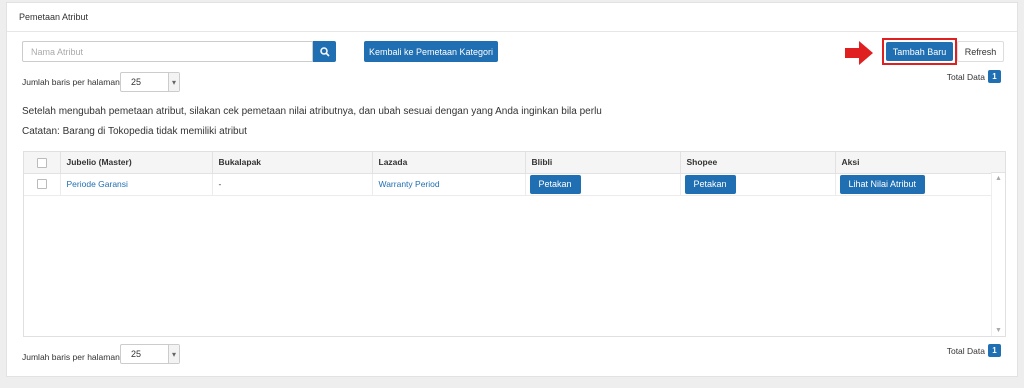  I want to click on header-master: Jubelio (Master), so click(136, 163).